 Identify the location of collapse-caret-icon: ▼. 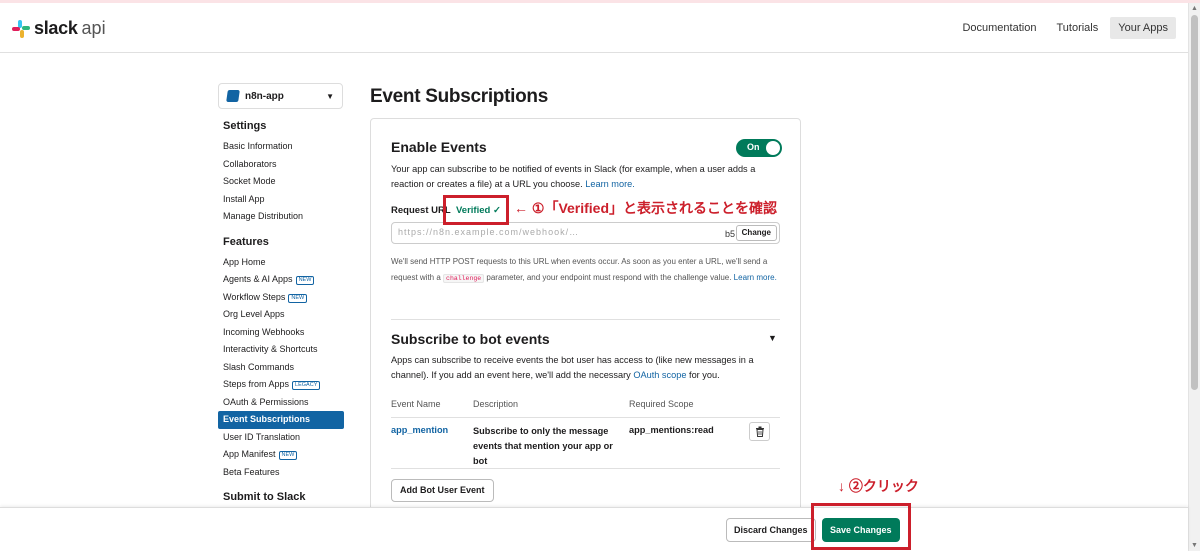
(772, 338).